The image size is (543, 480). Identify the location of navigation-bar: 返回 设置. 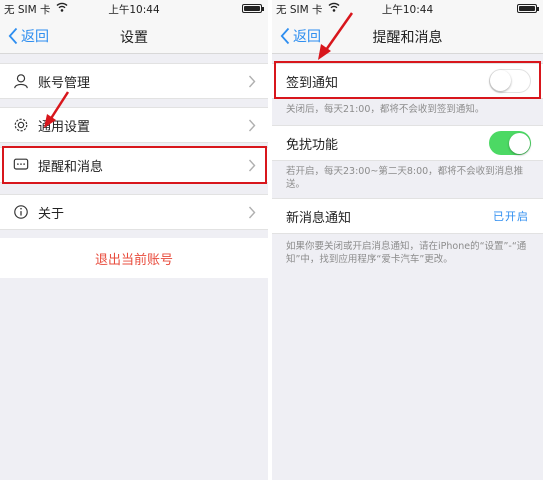
(134, 36).